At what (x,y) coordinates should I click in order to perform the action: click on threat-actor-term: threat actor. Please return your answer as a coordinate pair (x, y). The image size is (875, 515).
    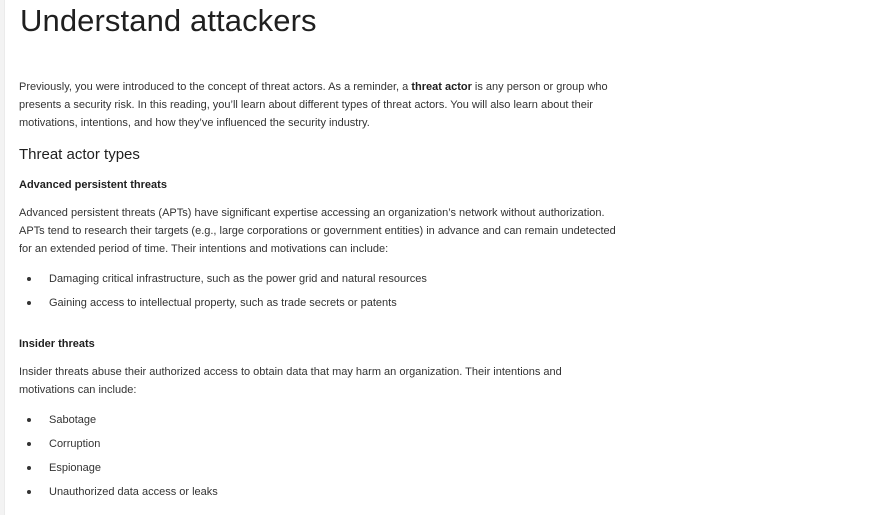
    Looking at the image, I should click on (441, 87).